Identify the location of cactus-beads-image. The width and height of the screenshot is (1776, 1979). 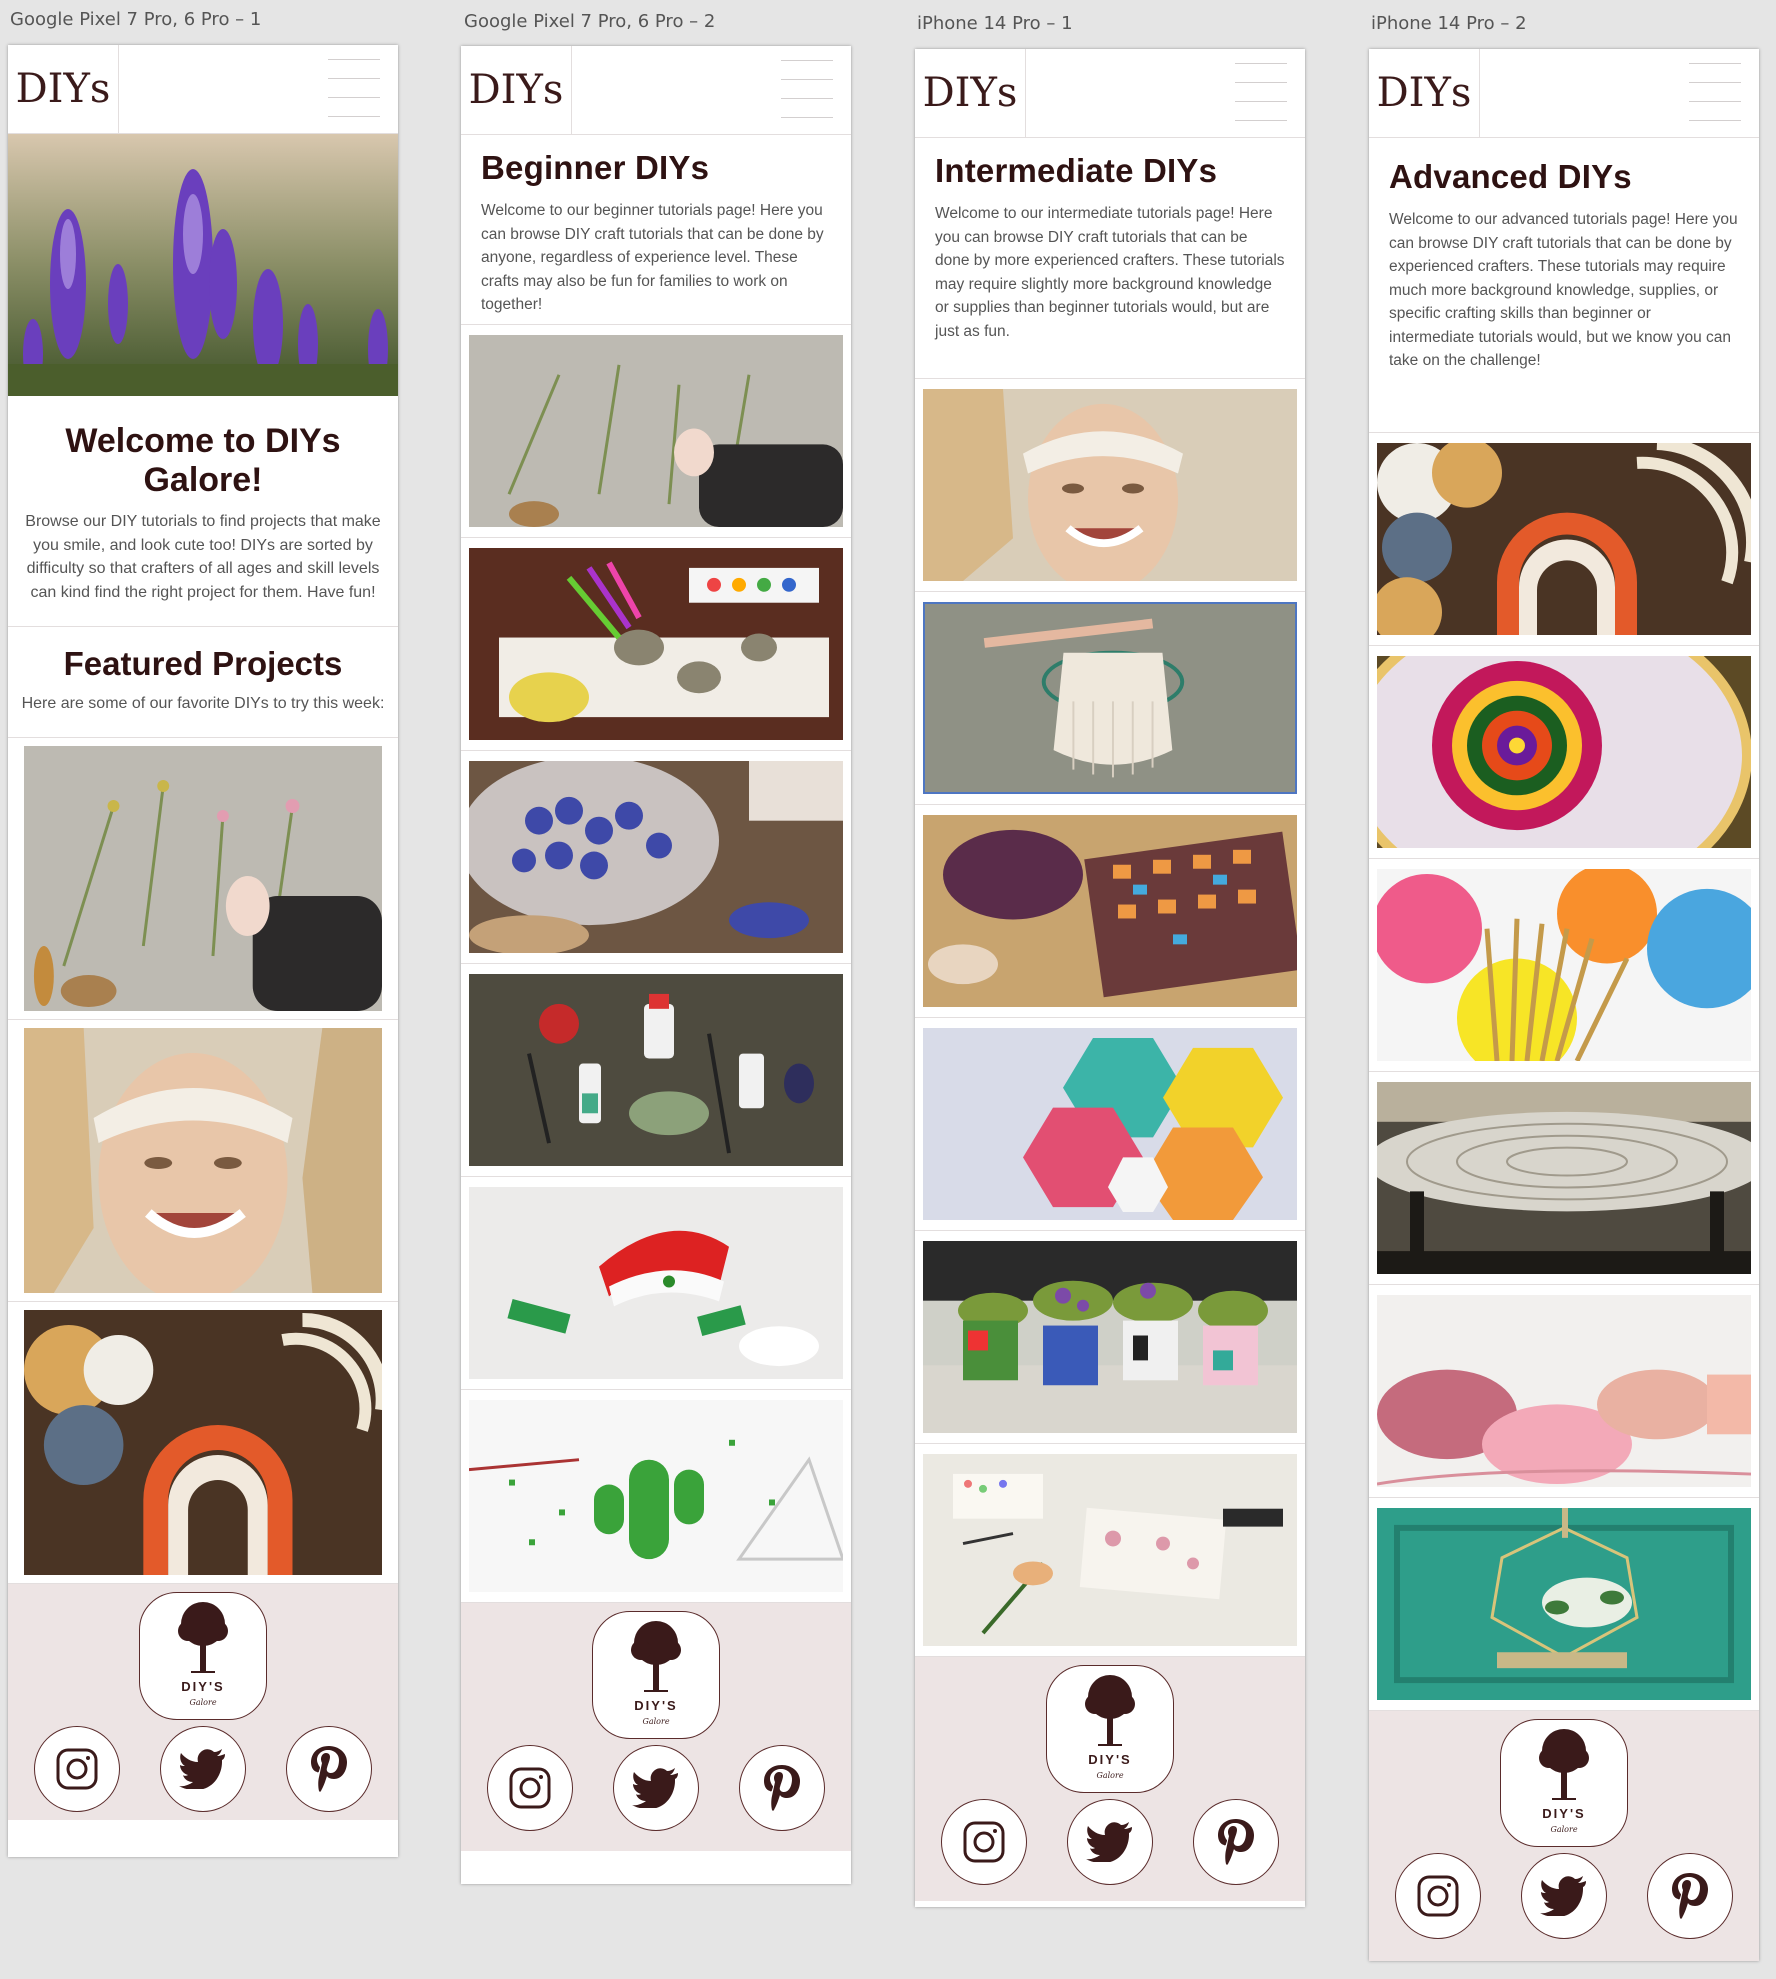
(656, 1496).